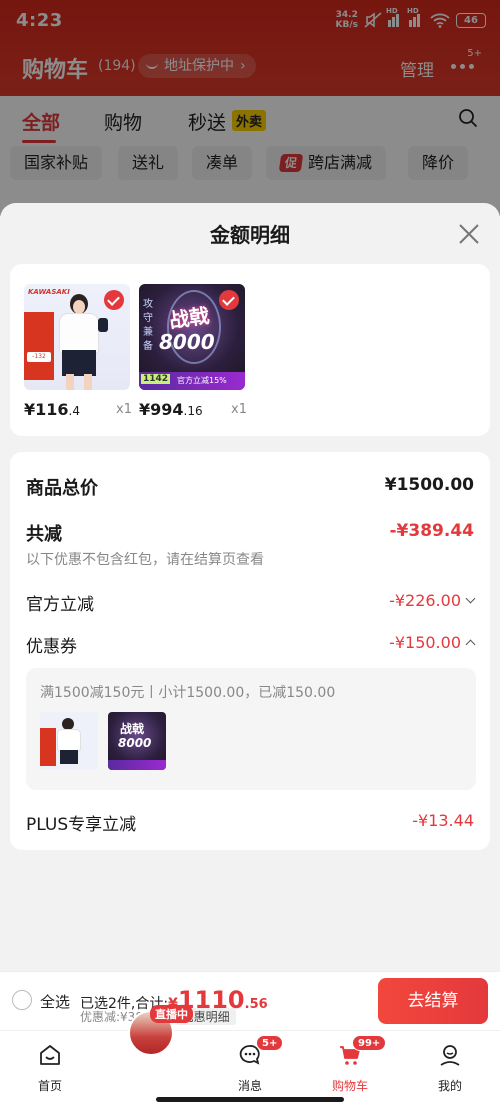  Describe the element at coordinates (470, 644) in the screenshot. I see `chevron-up-icon` at that location.